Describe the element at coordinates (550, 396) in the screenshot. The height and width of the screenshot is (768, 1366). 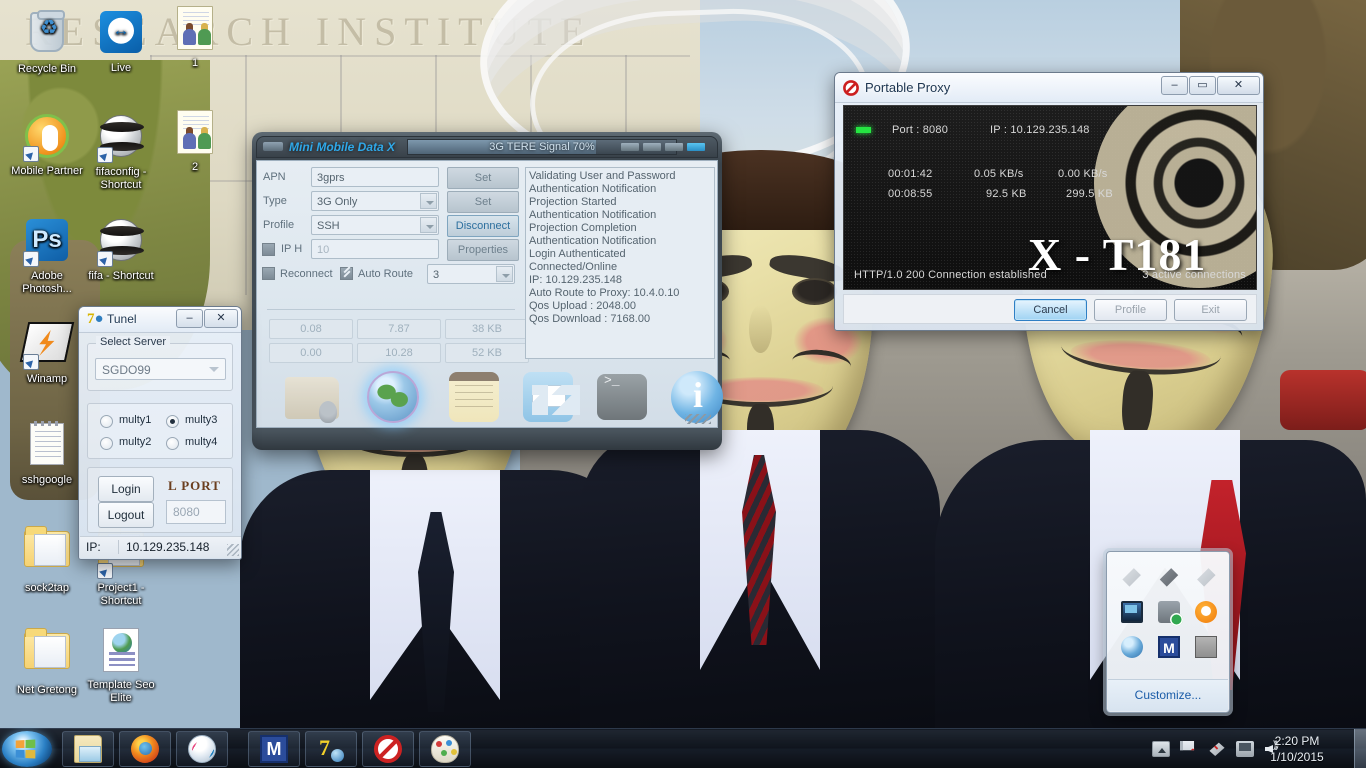
I see `dock-mail-icon` at that location.